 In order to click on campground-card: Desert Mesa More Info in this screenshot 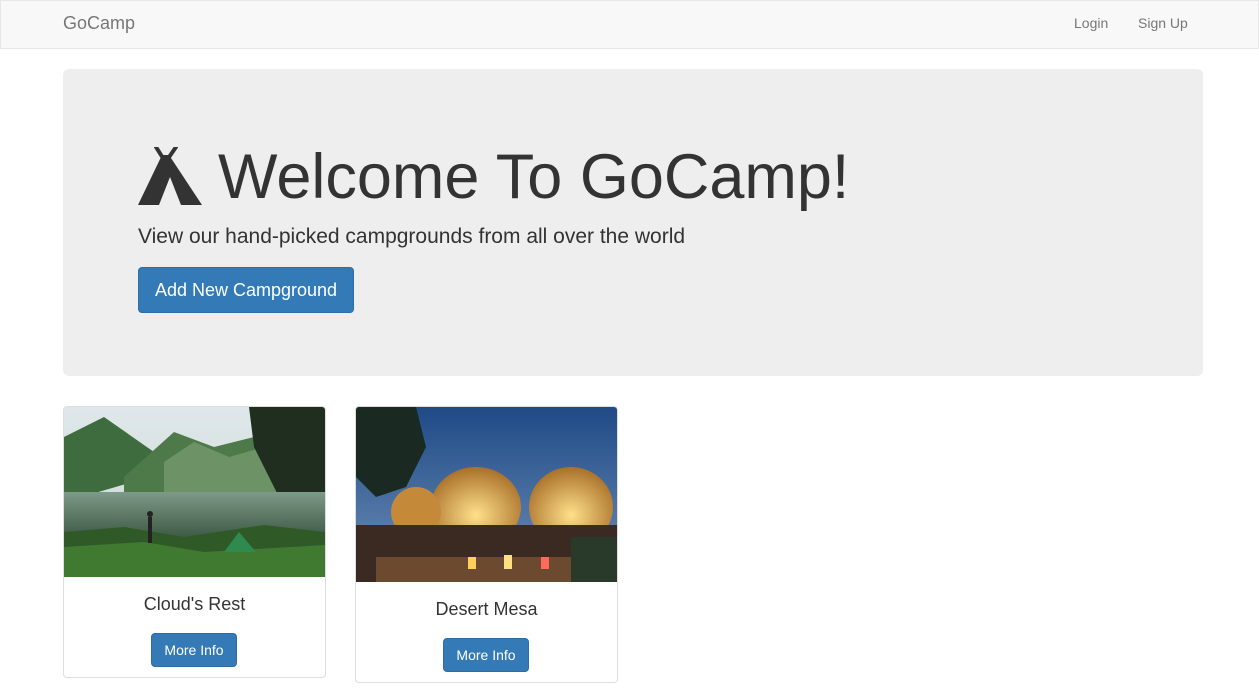, I will do `click(486, 544)`.